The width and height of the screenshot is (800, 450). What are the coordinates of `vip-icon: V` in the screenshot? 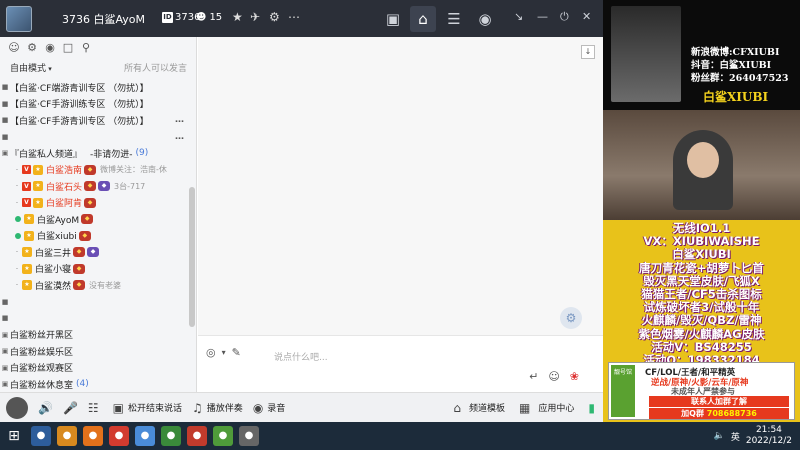 It's located at (26, 203).